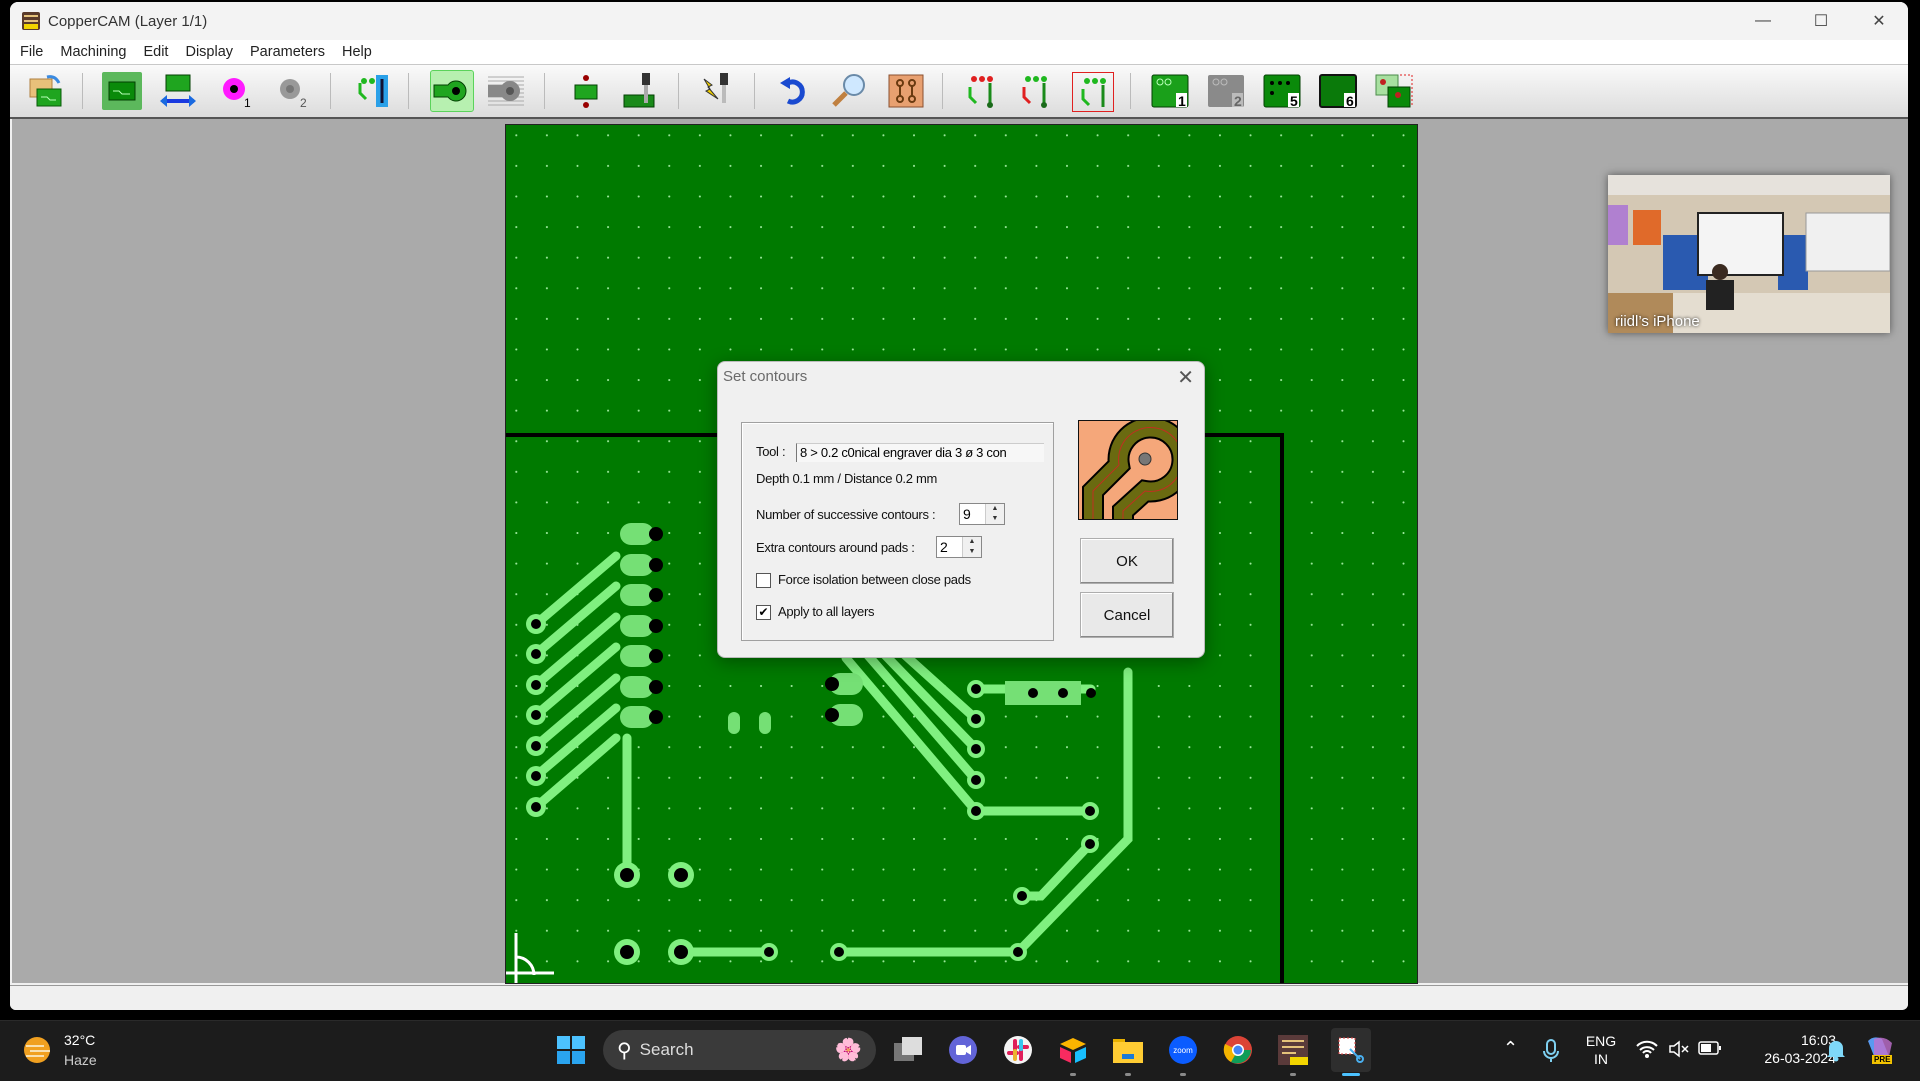  I want to click on set-contours-button, so click(452, 91).